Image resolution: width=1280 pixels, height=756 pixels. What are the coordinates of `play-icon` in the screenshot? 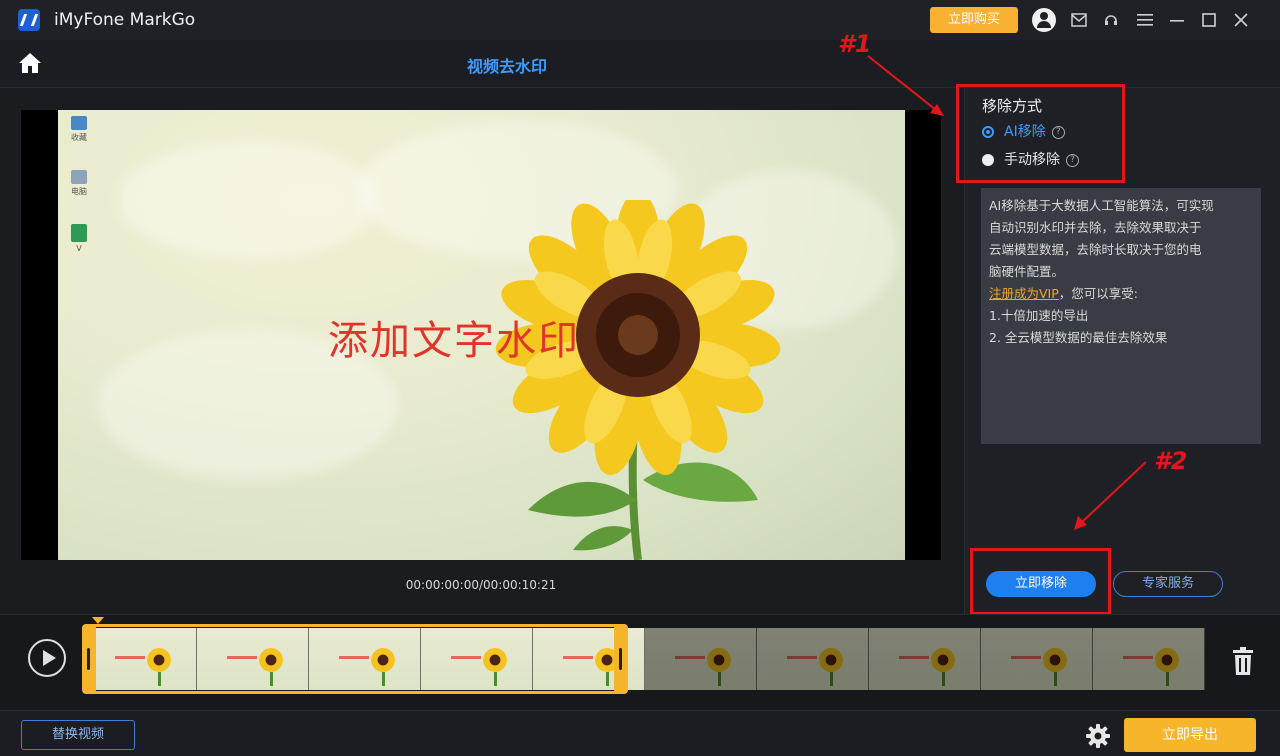 It's located at (47, 658).